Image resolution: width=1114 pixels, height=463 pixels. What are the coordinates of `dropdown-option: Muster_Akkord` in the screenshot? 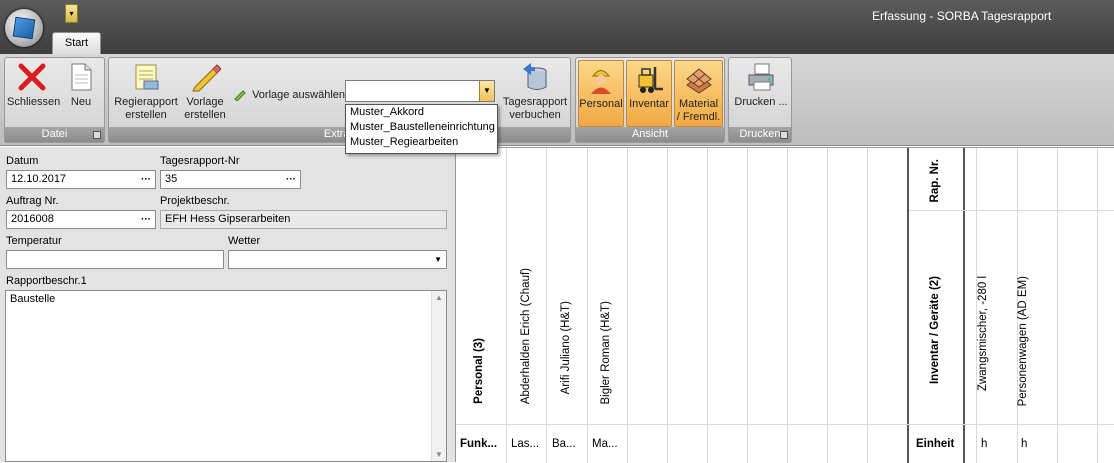 It's located at (421, 112).